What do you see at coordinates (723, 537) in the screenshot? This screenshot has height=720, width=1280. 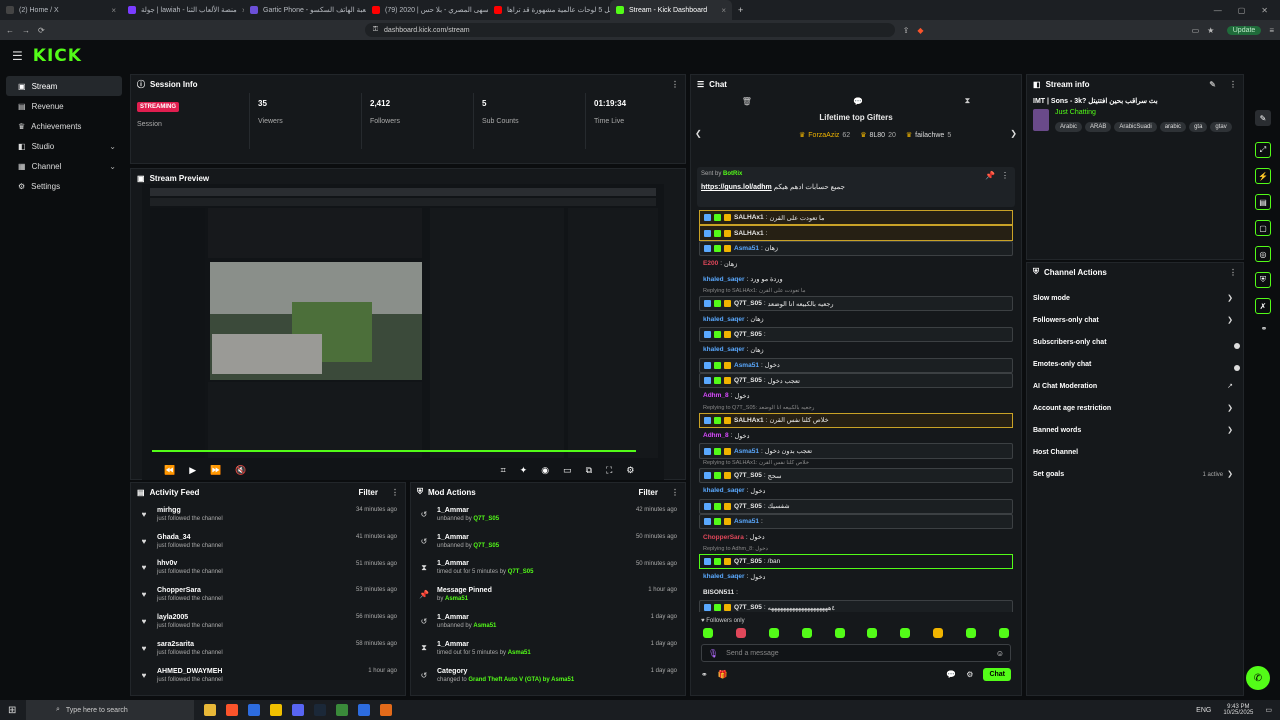 I see `chat-username: ChopperSara` at bounding box center [723, 537].